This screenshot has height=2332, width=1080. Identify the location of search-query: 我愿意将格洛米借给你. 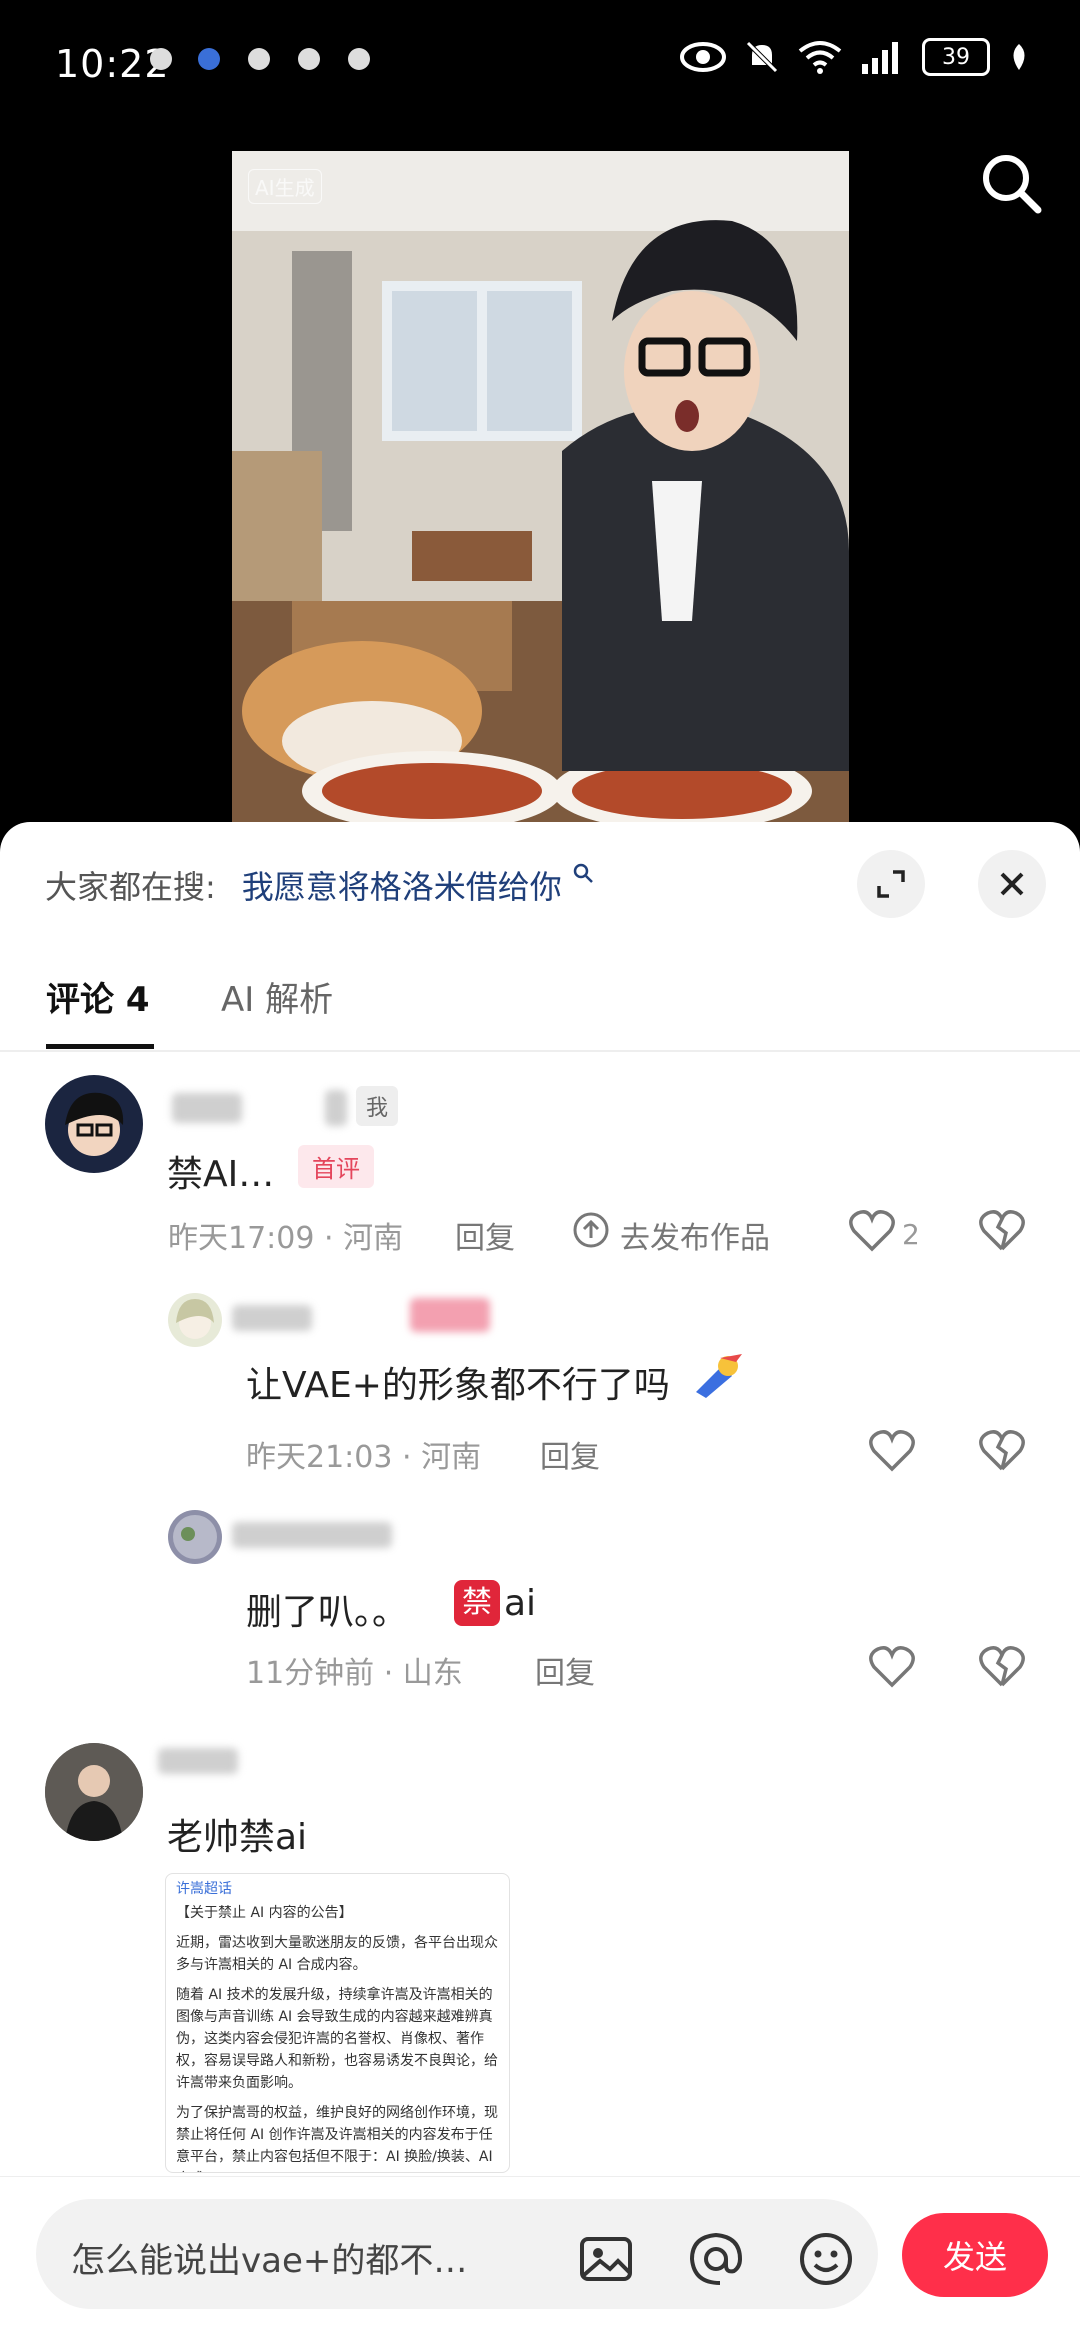
(402, 887).